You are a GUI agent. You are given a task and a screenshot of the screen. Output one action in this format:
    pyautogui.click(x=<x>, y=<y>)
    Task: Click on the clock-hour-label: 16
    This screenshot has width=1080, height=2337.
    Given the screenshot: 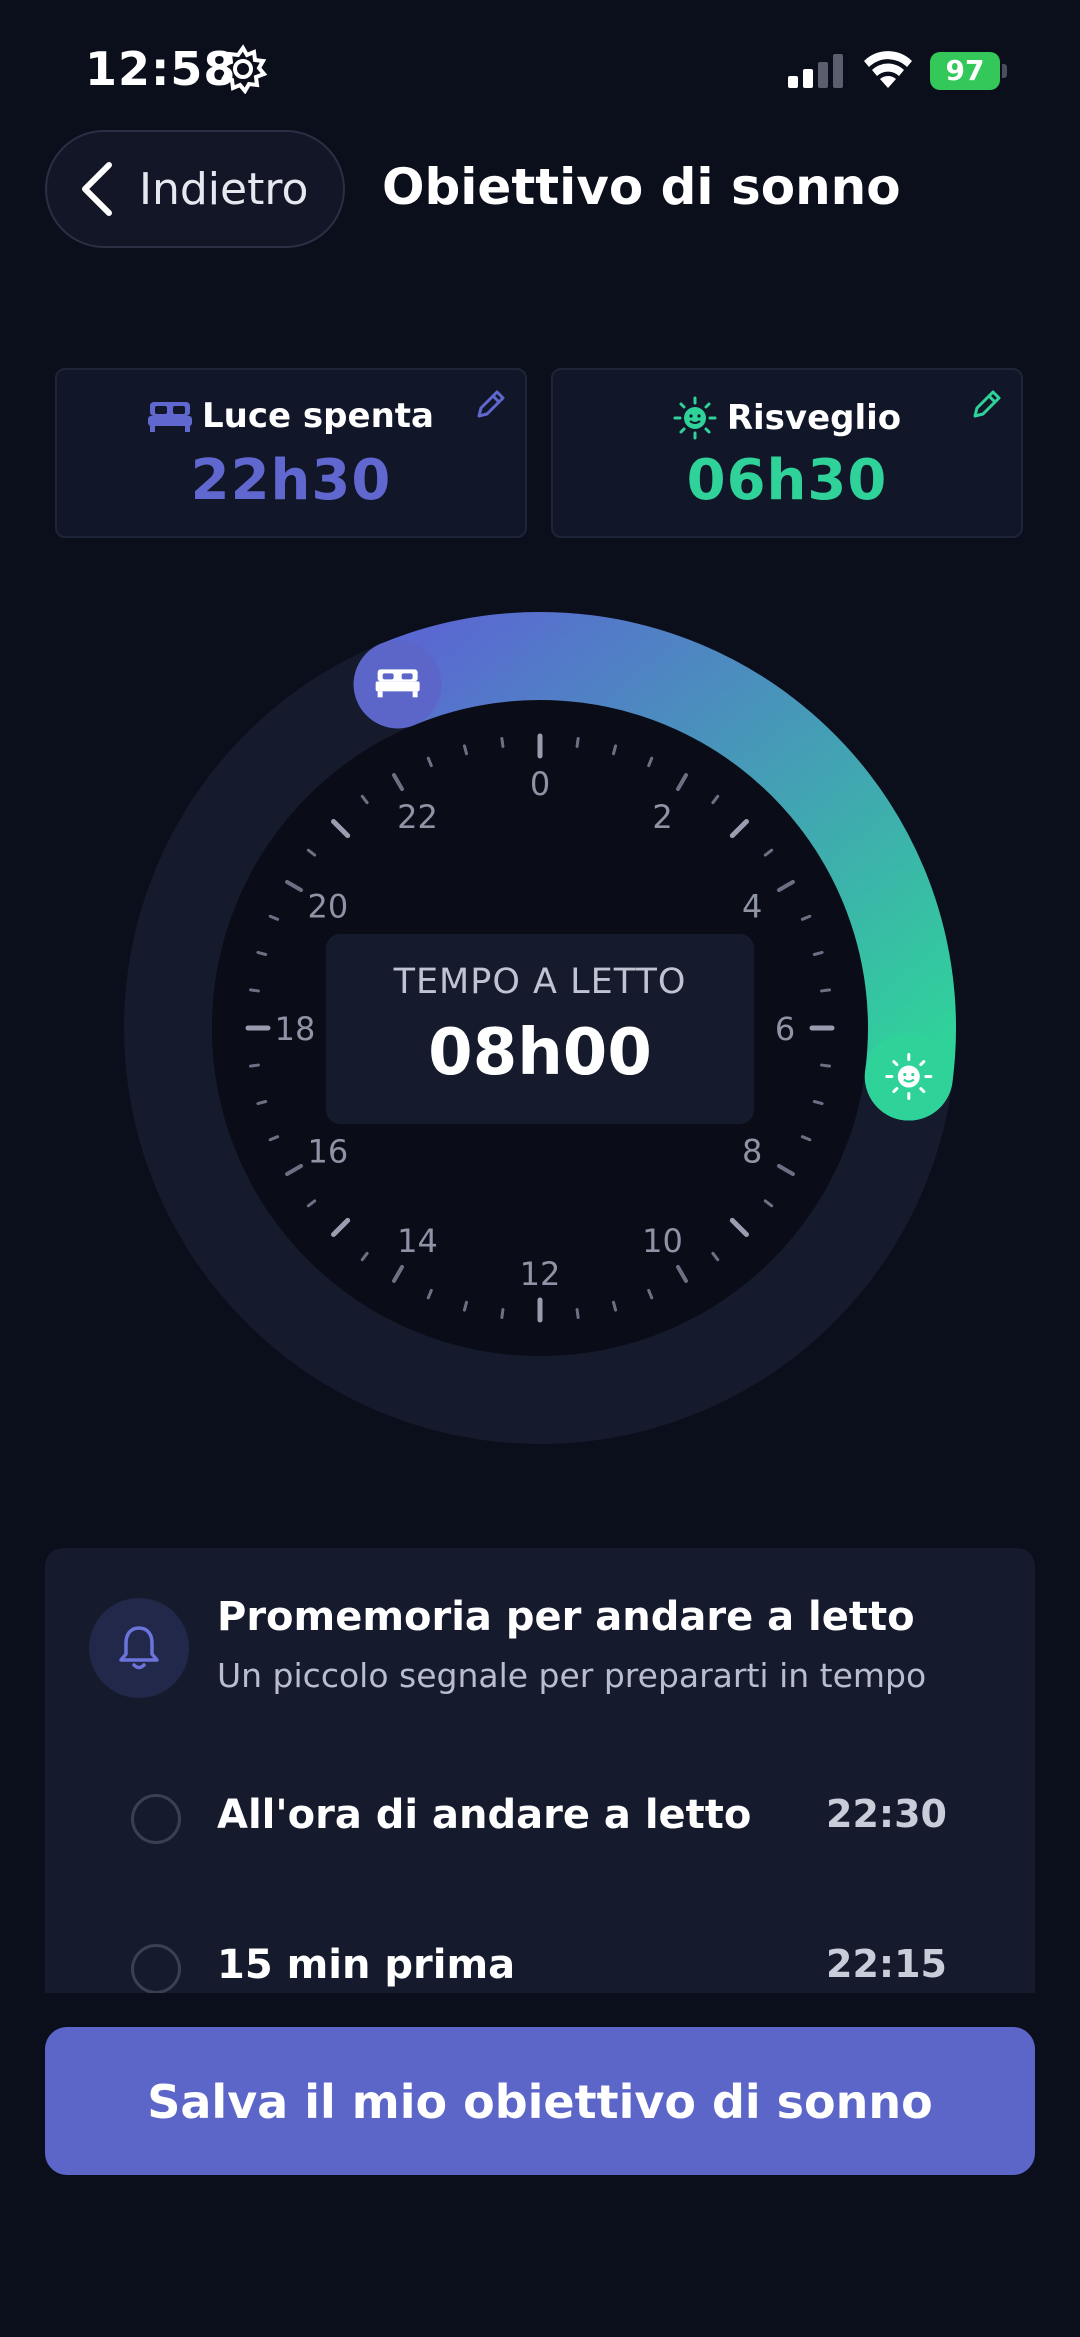 What is the action you would take?
    pyautogui.click(x=327, y=1152)
    